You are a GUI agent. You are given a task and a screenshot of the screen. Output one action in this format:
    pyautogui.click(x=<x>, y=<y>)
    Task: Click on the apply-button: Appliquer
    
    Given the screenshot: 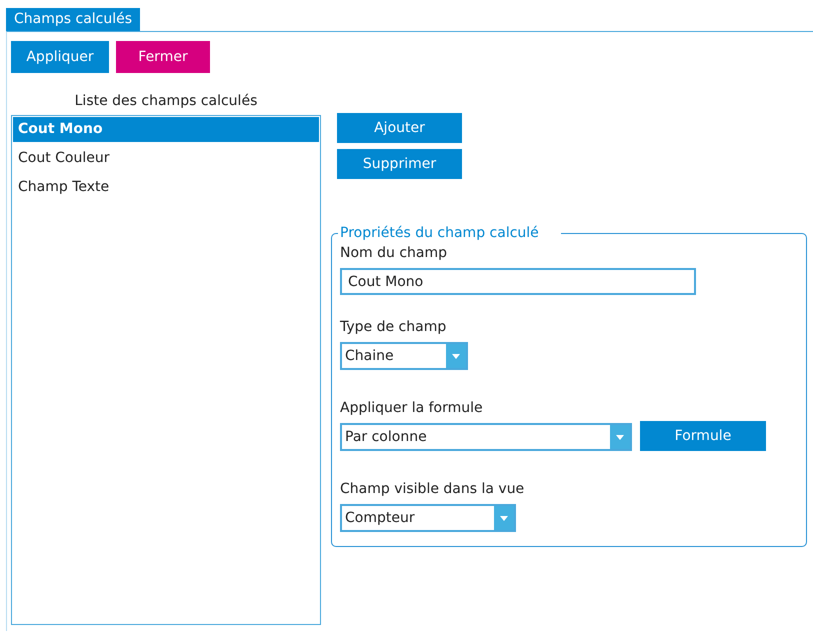 What is the action you would take?
    pyautogui.click(x=60, y=57)
    